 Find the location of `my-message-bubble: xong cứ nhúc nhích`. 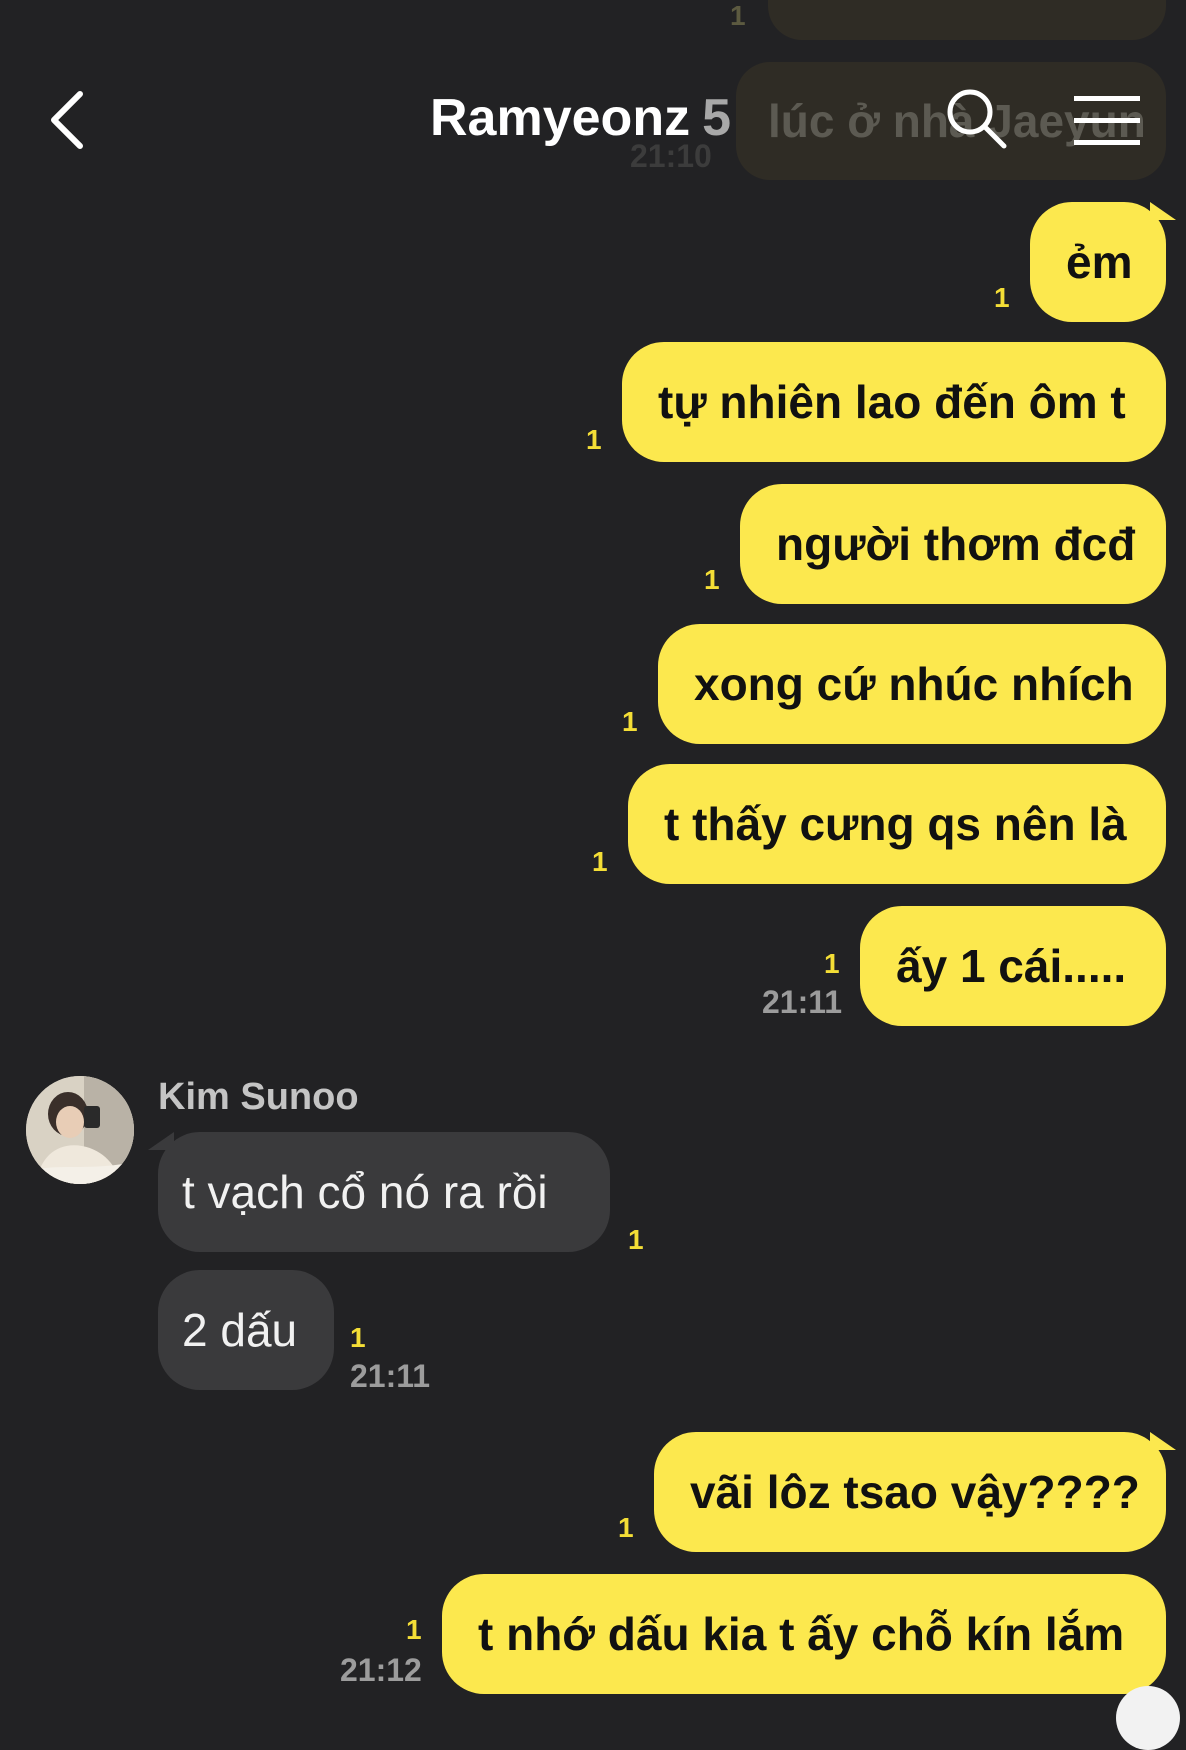

my-message-bubble: xong cứ nhúc nhích is located at coordinates (912, 684).